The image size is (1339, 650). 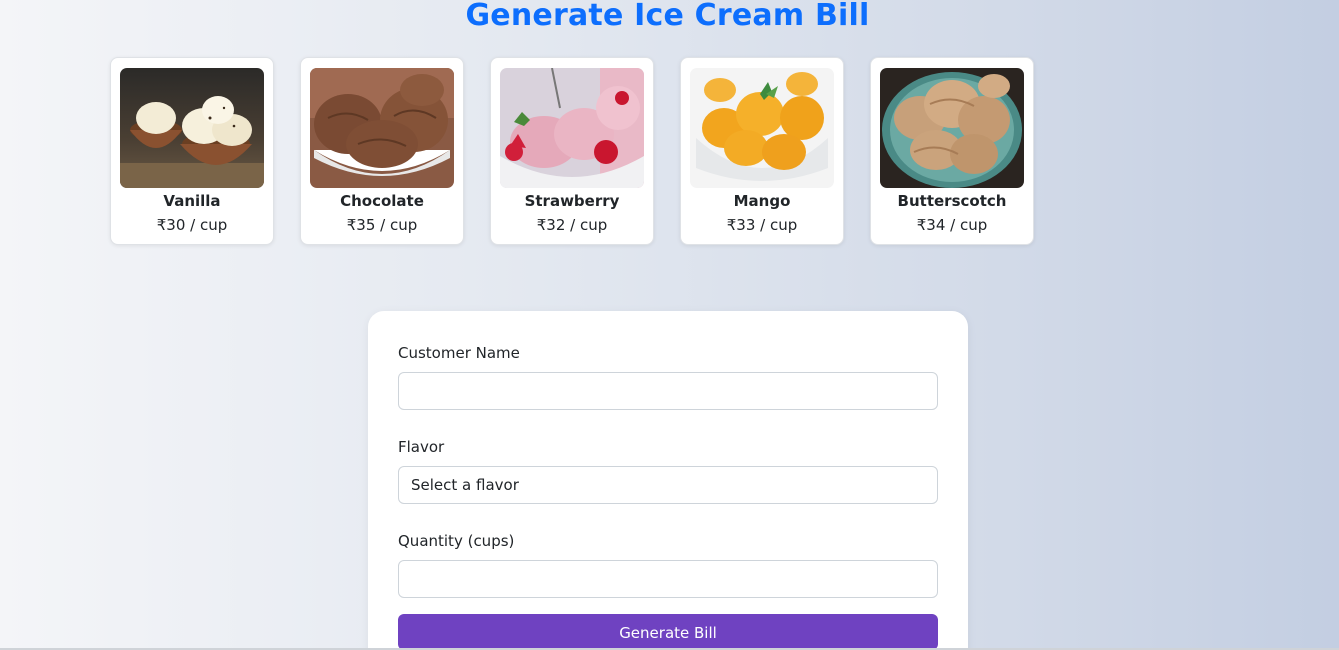 I want to click on flavor-price: ₹35 / cup, so click(x=382, y=225).